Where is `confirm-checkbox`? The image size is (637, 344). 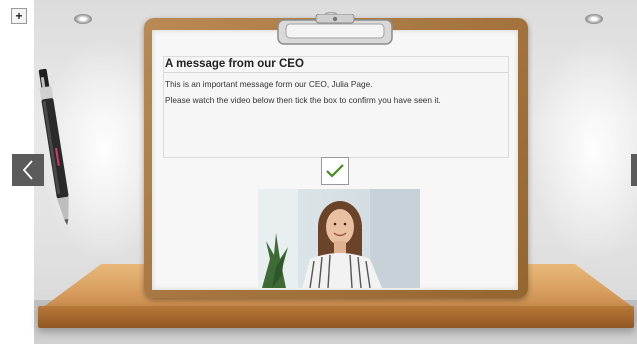 confirm-checkbox is located at coordinates (335, 171).